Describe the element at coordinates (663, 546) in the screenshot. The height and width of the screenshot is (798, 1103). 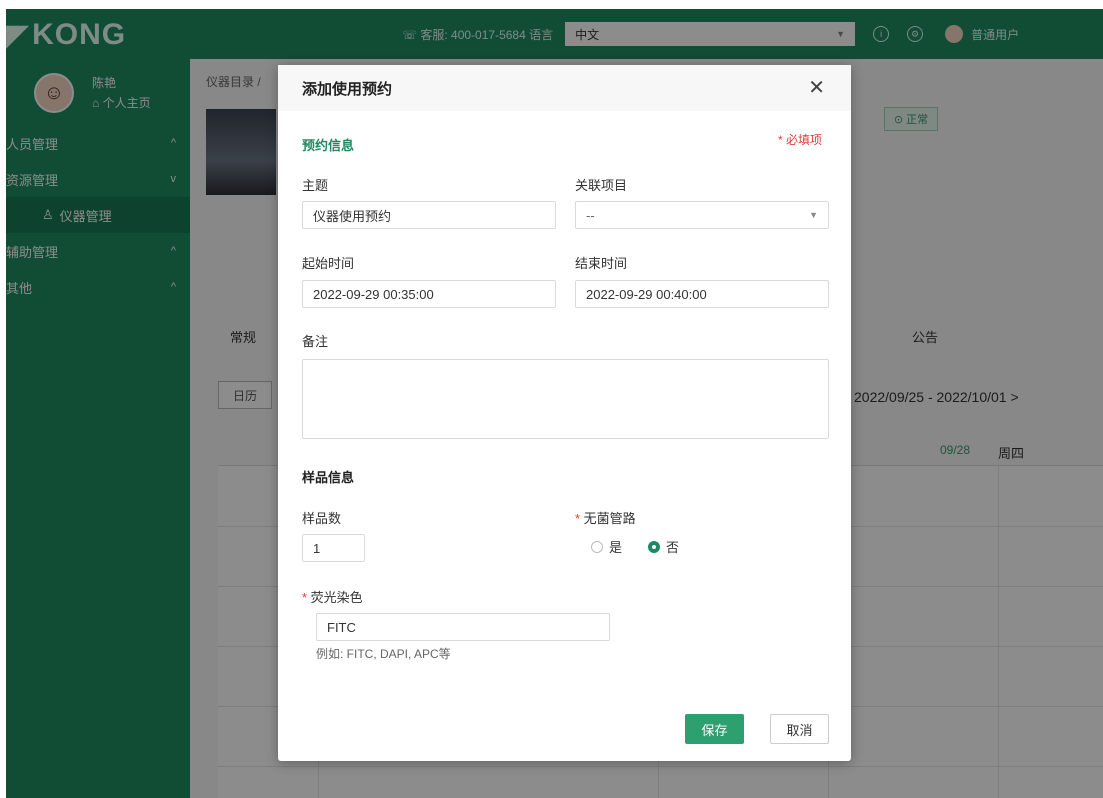
I see `sterile-no-radio: 否` at that location.